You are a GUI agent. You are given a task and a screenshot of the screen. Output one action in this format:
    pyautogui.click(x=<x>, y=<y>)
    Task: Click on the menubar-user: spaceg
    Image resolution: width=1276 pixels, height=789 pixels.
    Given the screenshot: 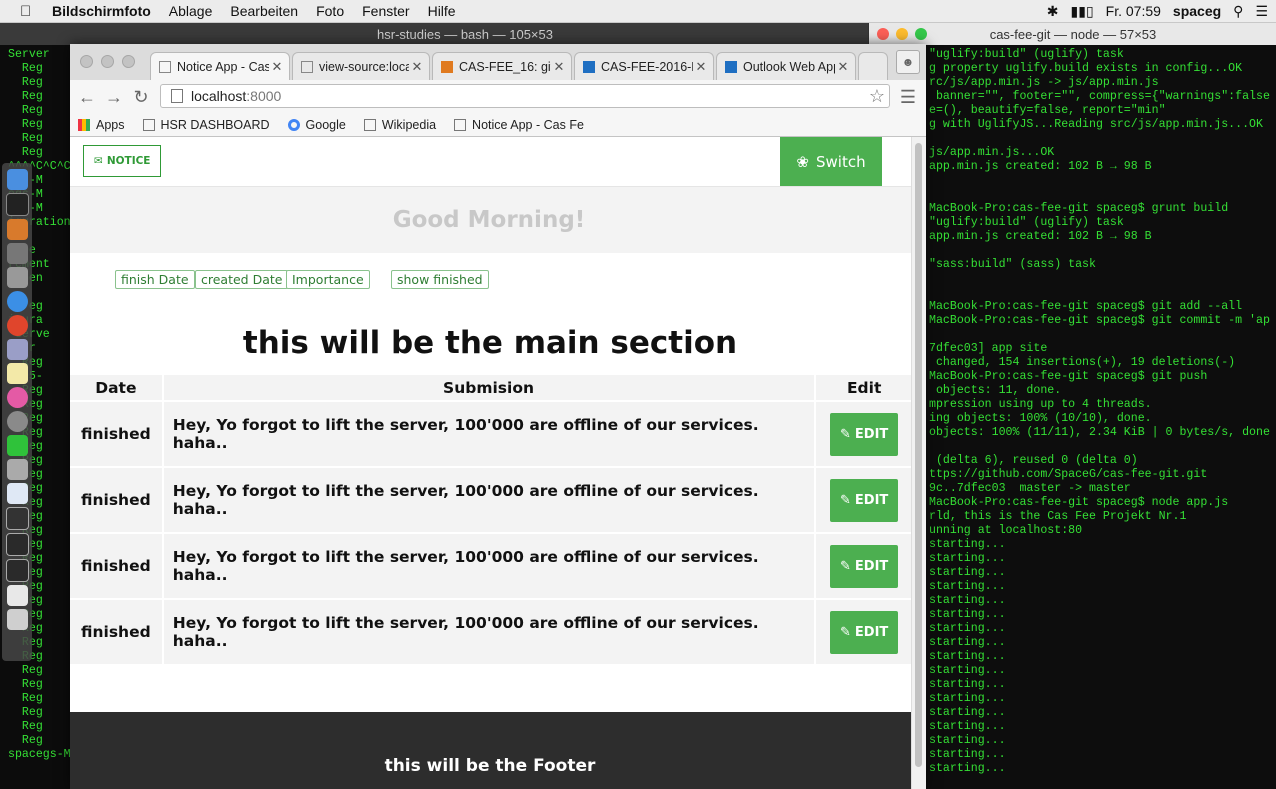 What is the action you would take?
    pyautogui.click(x=1197, y=11)
    